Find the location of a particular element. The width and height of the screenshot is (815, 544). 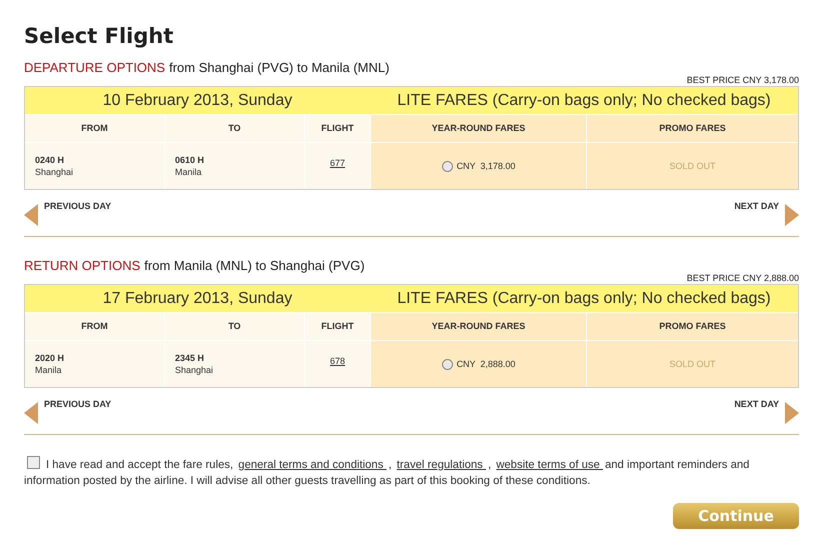

fare-price: CNY 3,178.00 is located at coordinates (486, 166).